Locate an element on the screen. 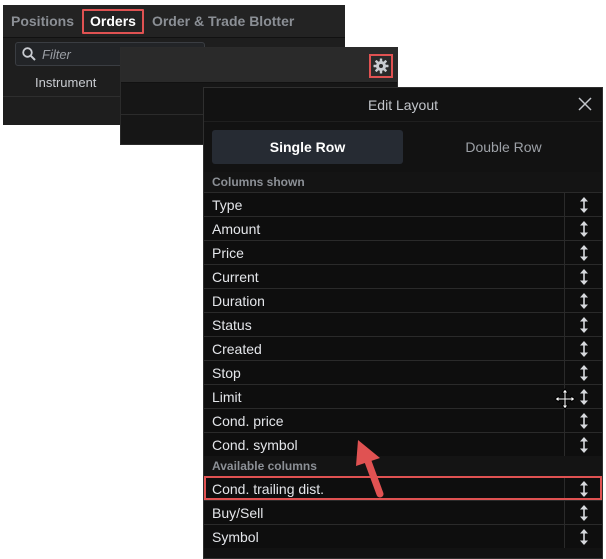  column-name: Current is located at coordinates (235, 276).